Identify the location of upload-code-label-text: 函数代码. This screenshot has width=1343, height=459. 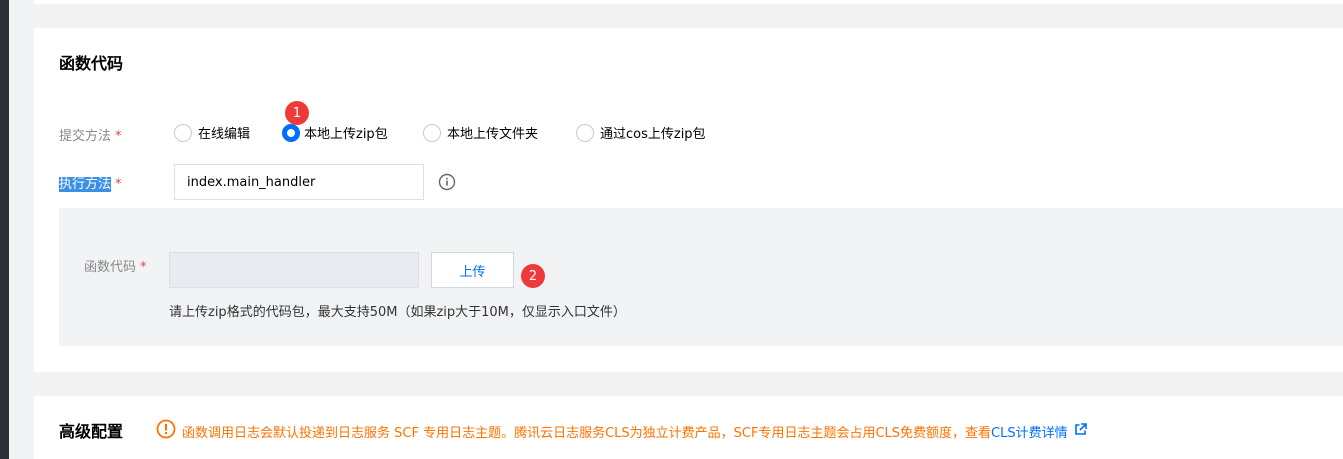
(110, 267).